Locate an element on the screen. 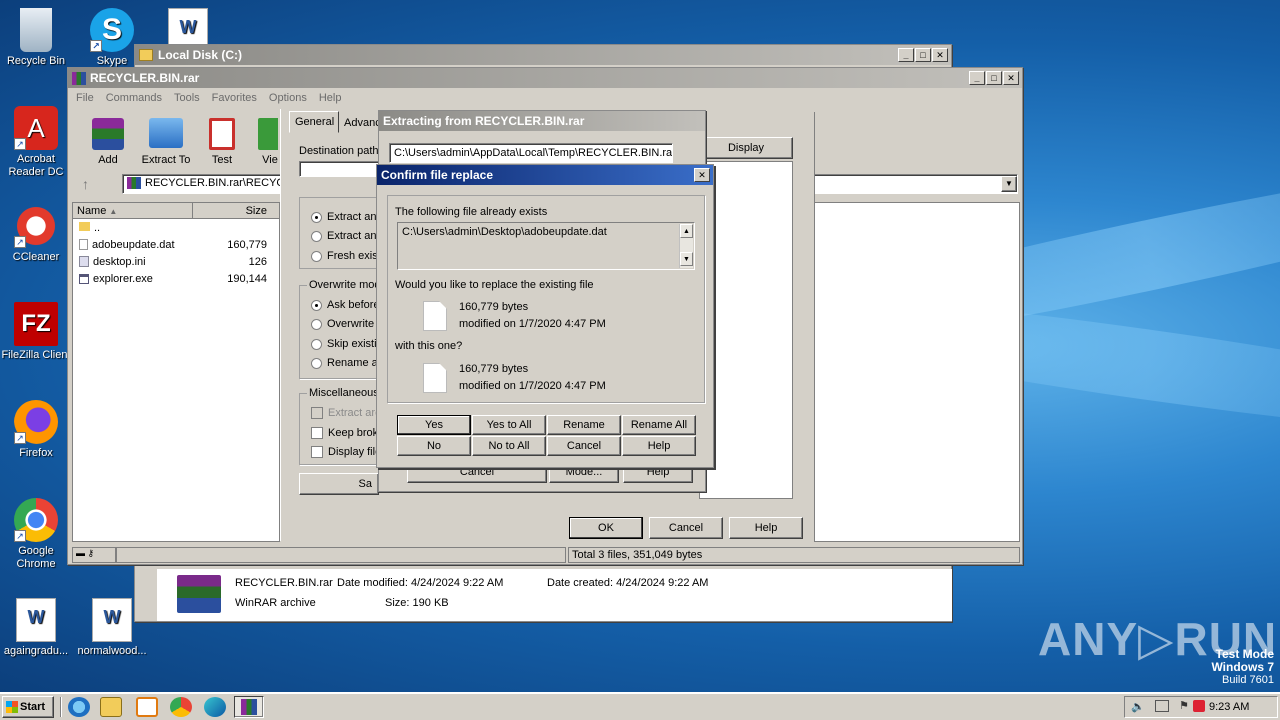 Image resolution: width=1280 pixels, height=720 pixels. save-settings-button: Sa is located at coordinates (339, 484).